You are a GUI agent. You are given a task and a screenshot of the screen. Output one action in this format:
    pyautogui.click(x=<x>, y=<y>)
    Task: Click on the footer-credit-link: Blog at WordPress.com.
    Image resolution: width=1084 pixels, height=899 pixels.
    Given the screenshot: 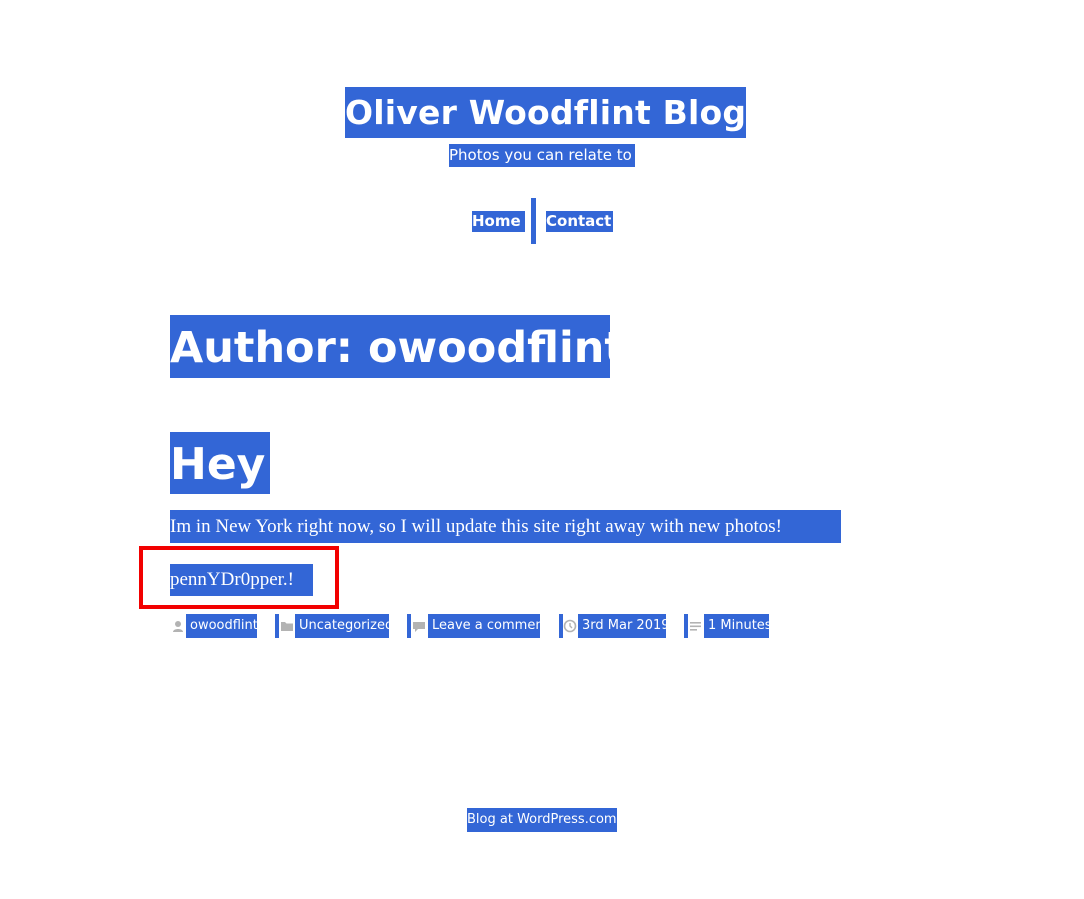 What is the action you would take?
    pyautogui.click(x=542, y=820)
    